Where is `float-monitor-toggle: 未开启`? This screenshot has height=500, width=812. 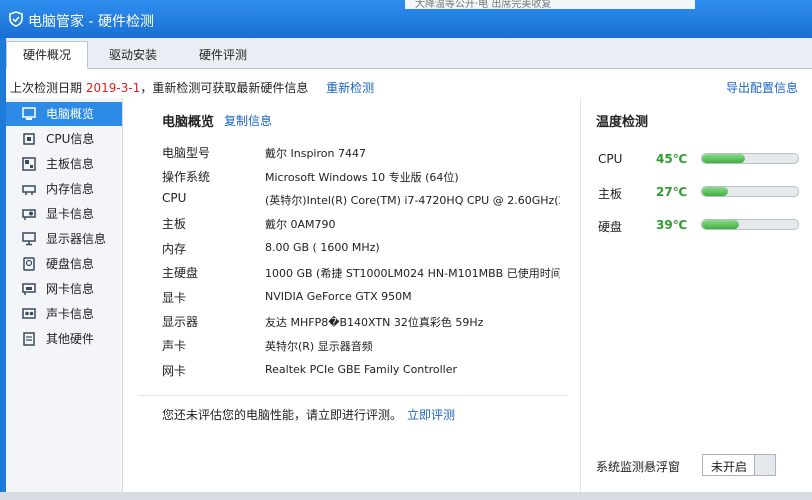
float-monitor-toggle: 未开启 is located at coordinates (739, 465).